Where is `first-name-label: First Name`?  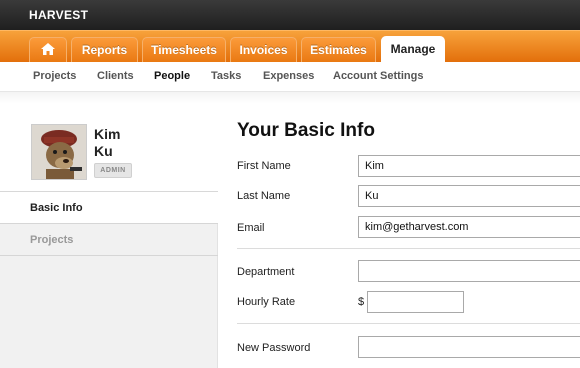
first-name-label: First Name is located at coordinates (264, 166).